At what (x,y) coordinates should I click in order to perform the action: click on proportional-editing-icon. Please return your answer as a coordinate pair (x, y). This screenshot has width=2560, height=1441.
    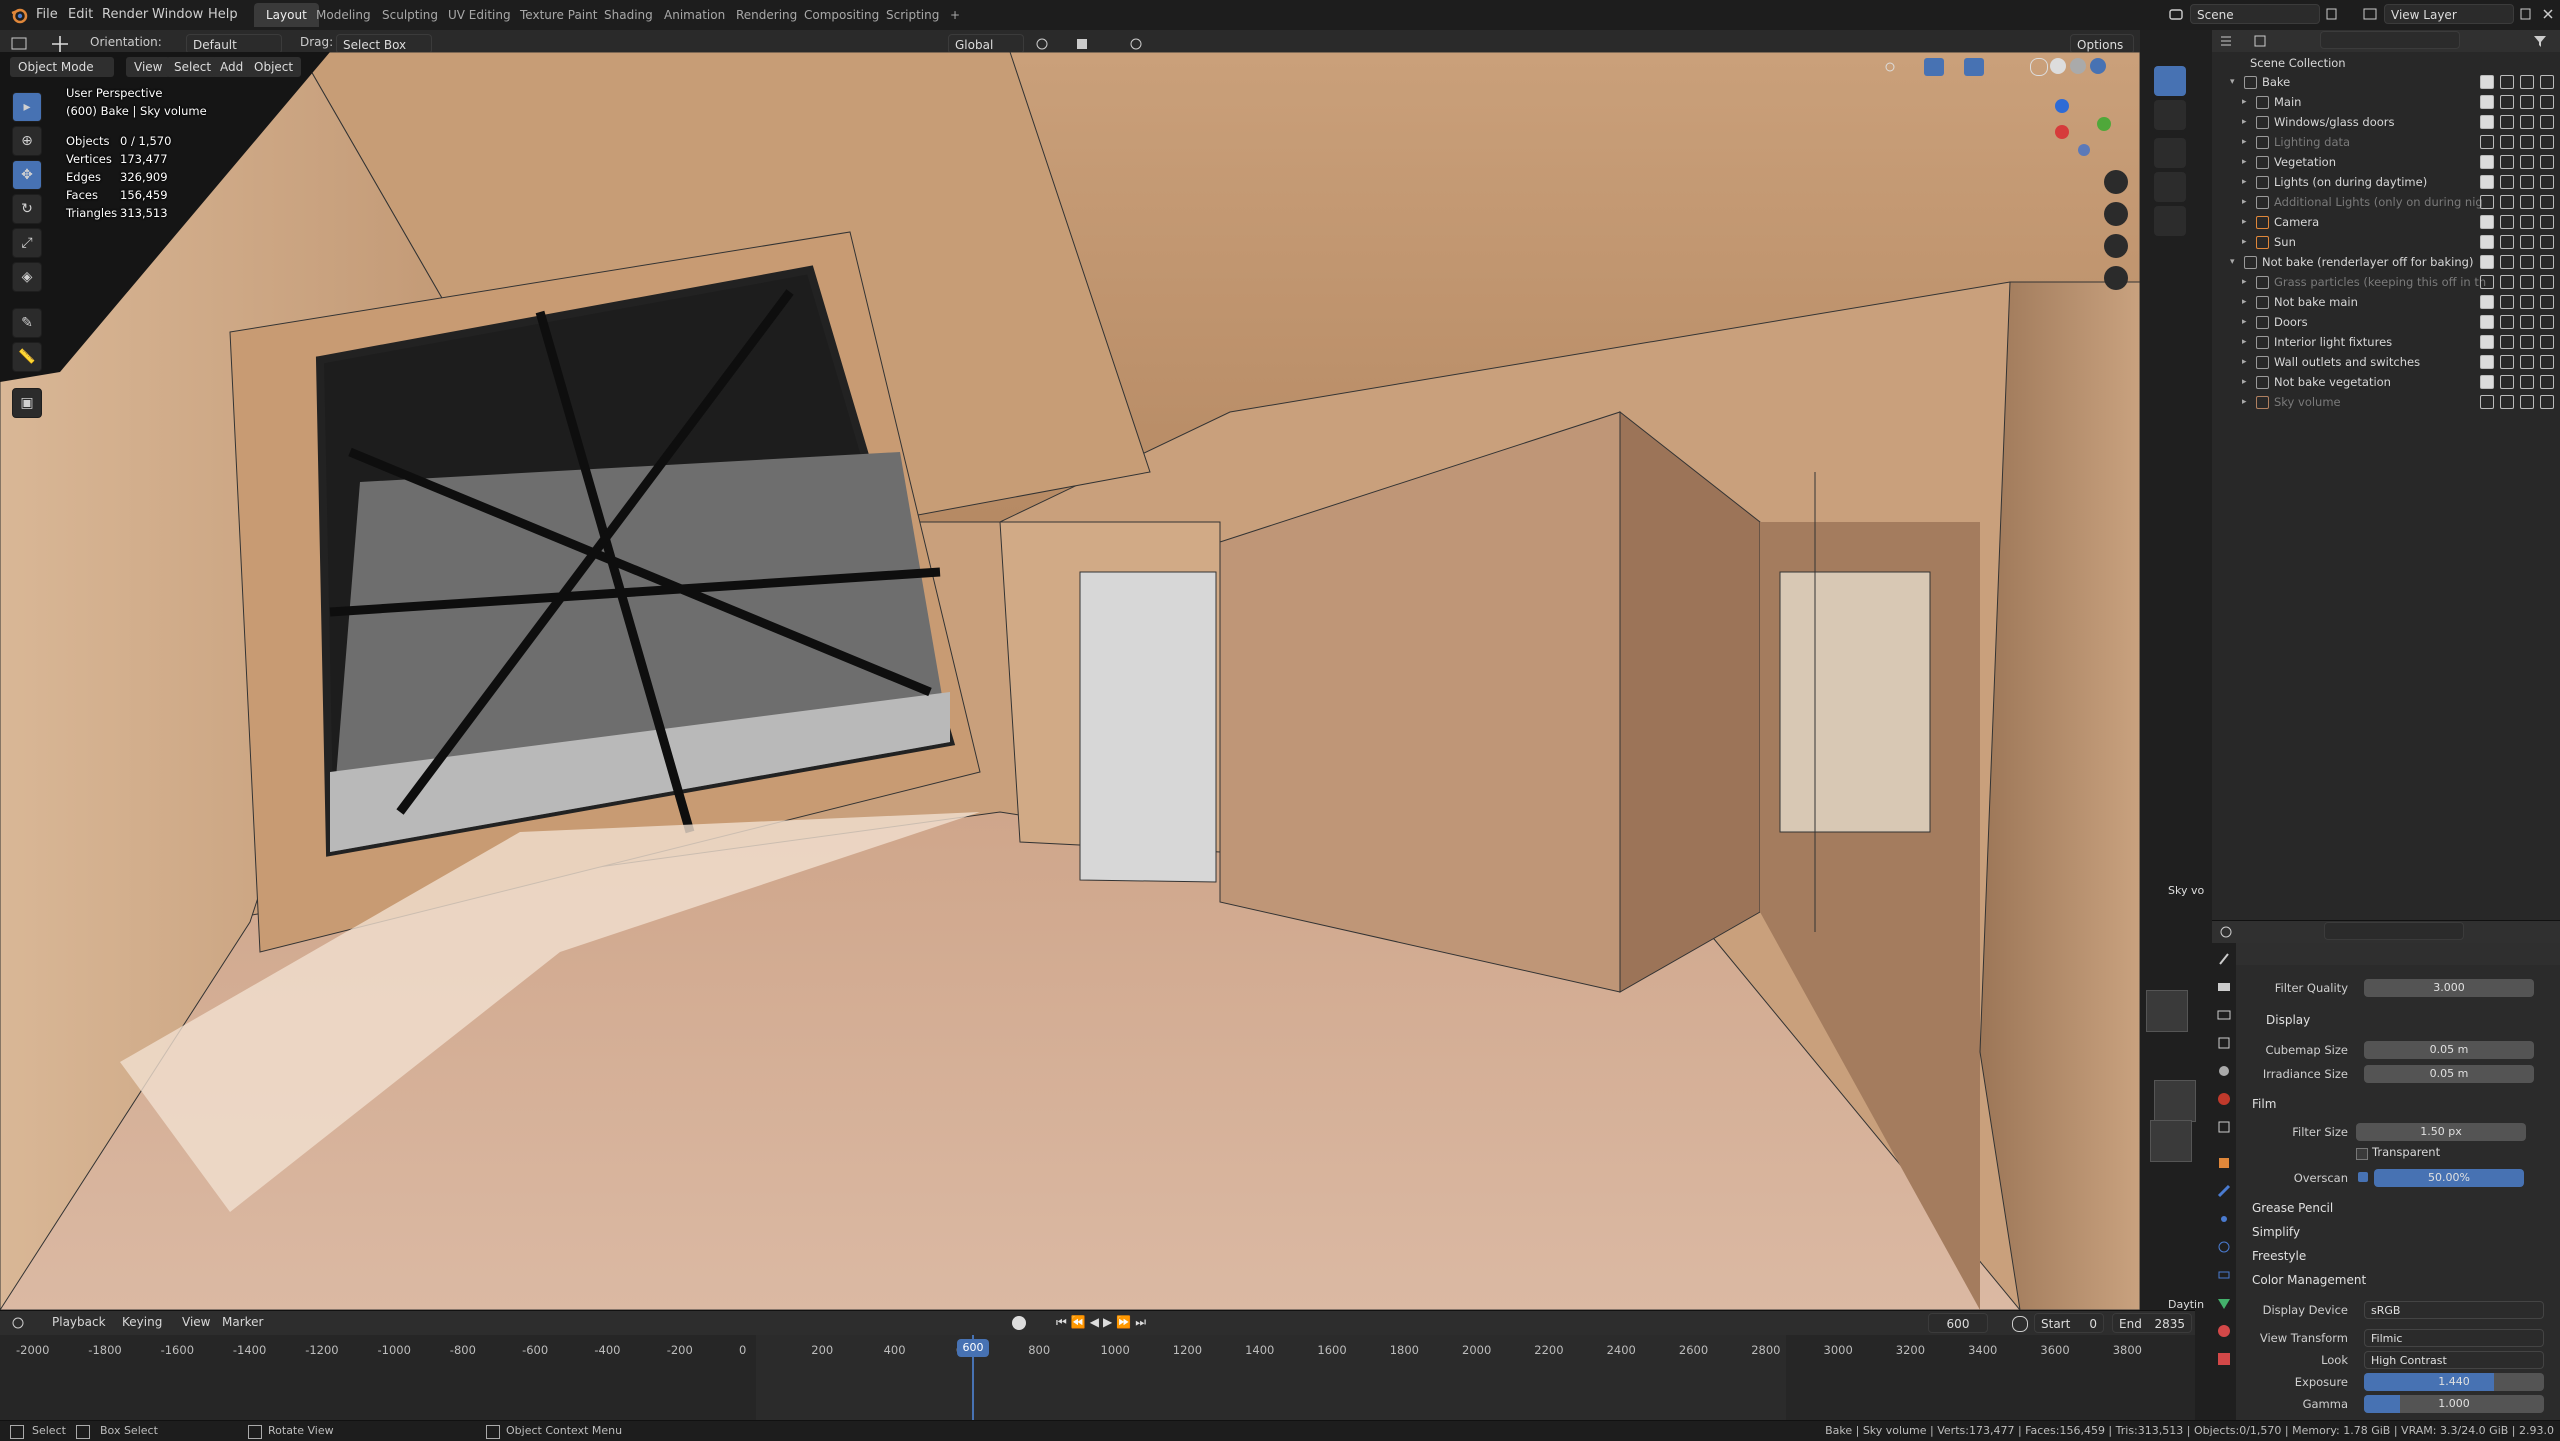
    Looking at the image, I should click on (1136, 44).